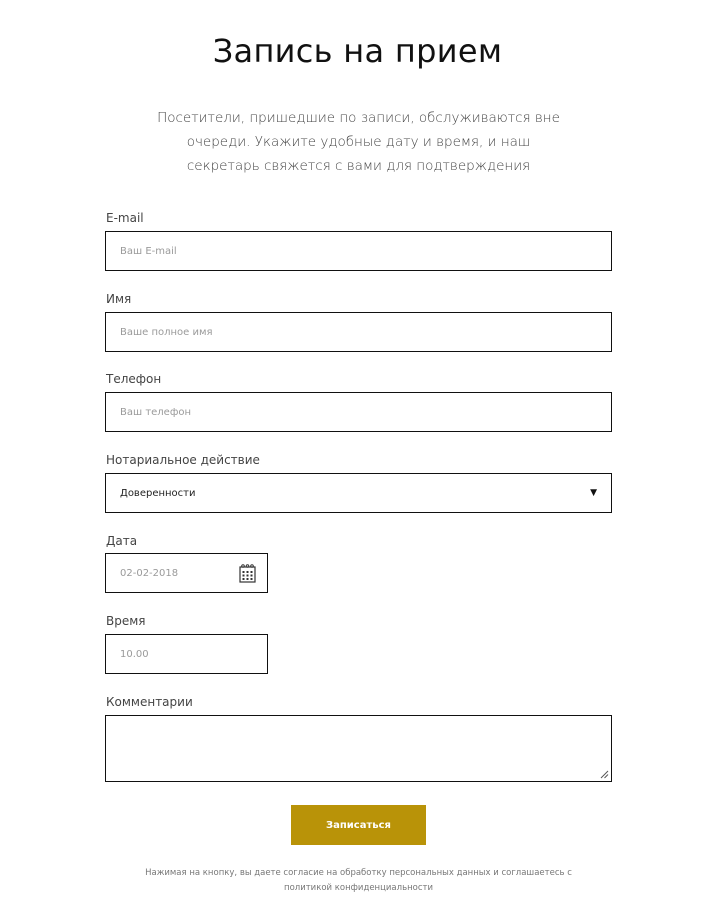 The width and height of the screenshot is (715, 916). I want to click on phone-placeholder: Ваш телефон, so click(156, 412).